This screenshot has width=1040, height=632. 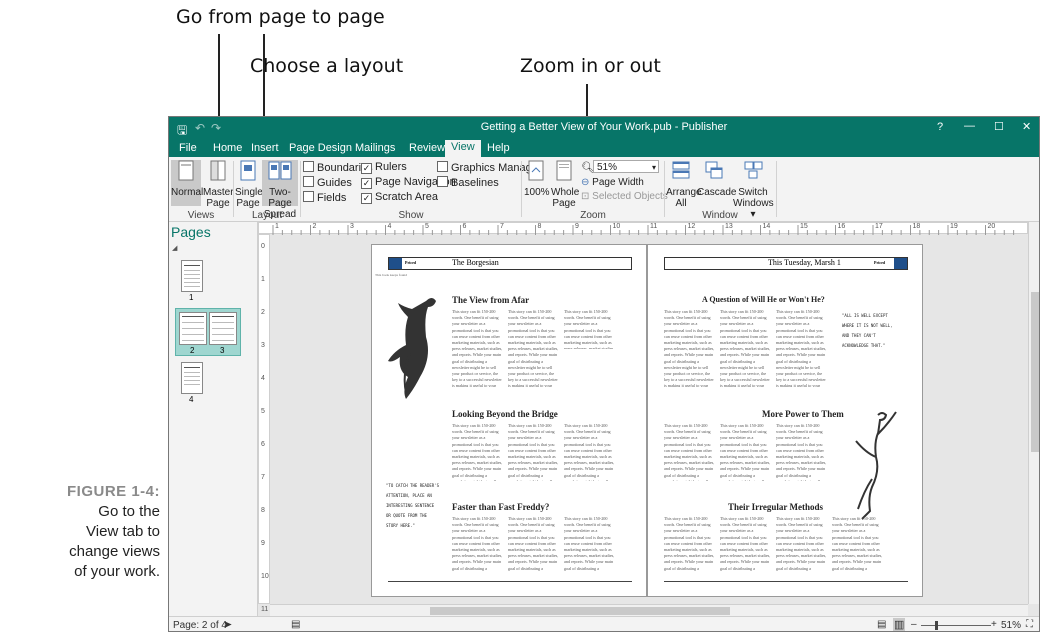 What do you see at coordinates (352, 226) in the screenshot?
I see `ruler-label: 3` at bounding box center [352, 226].